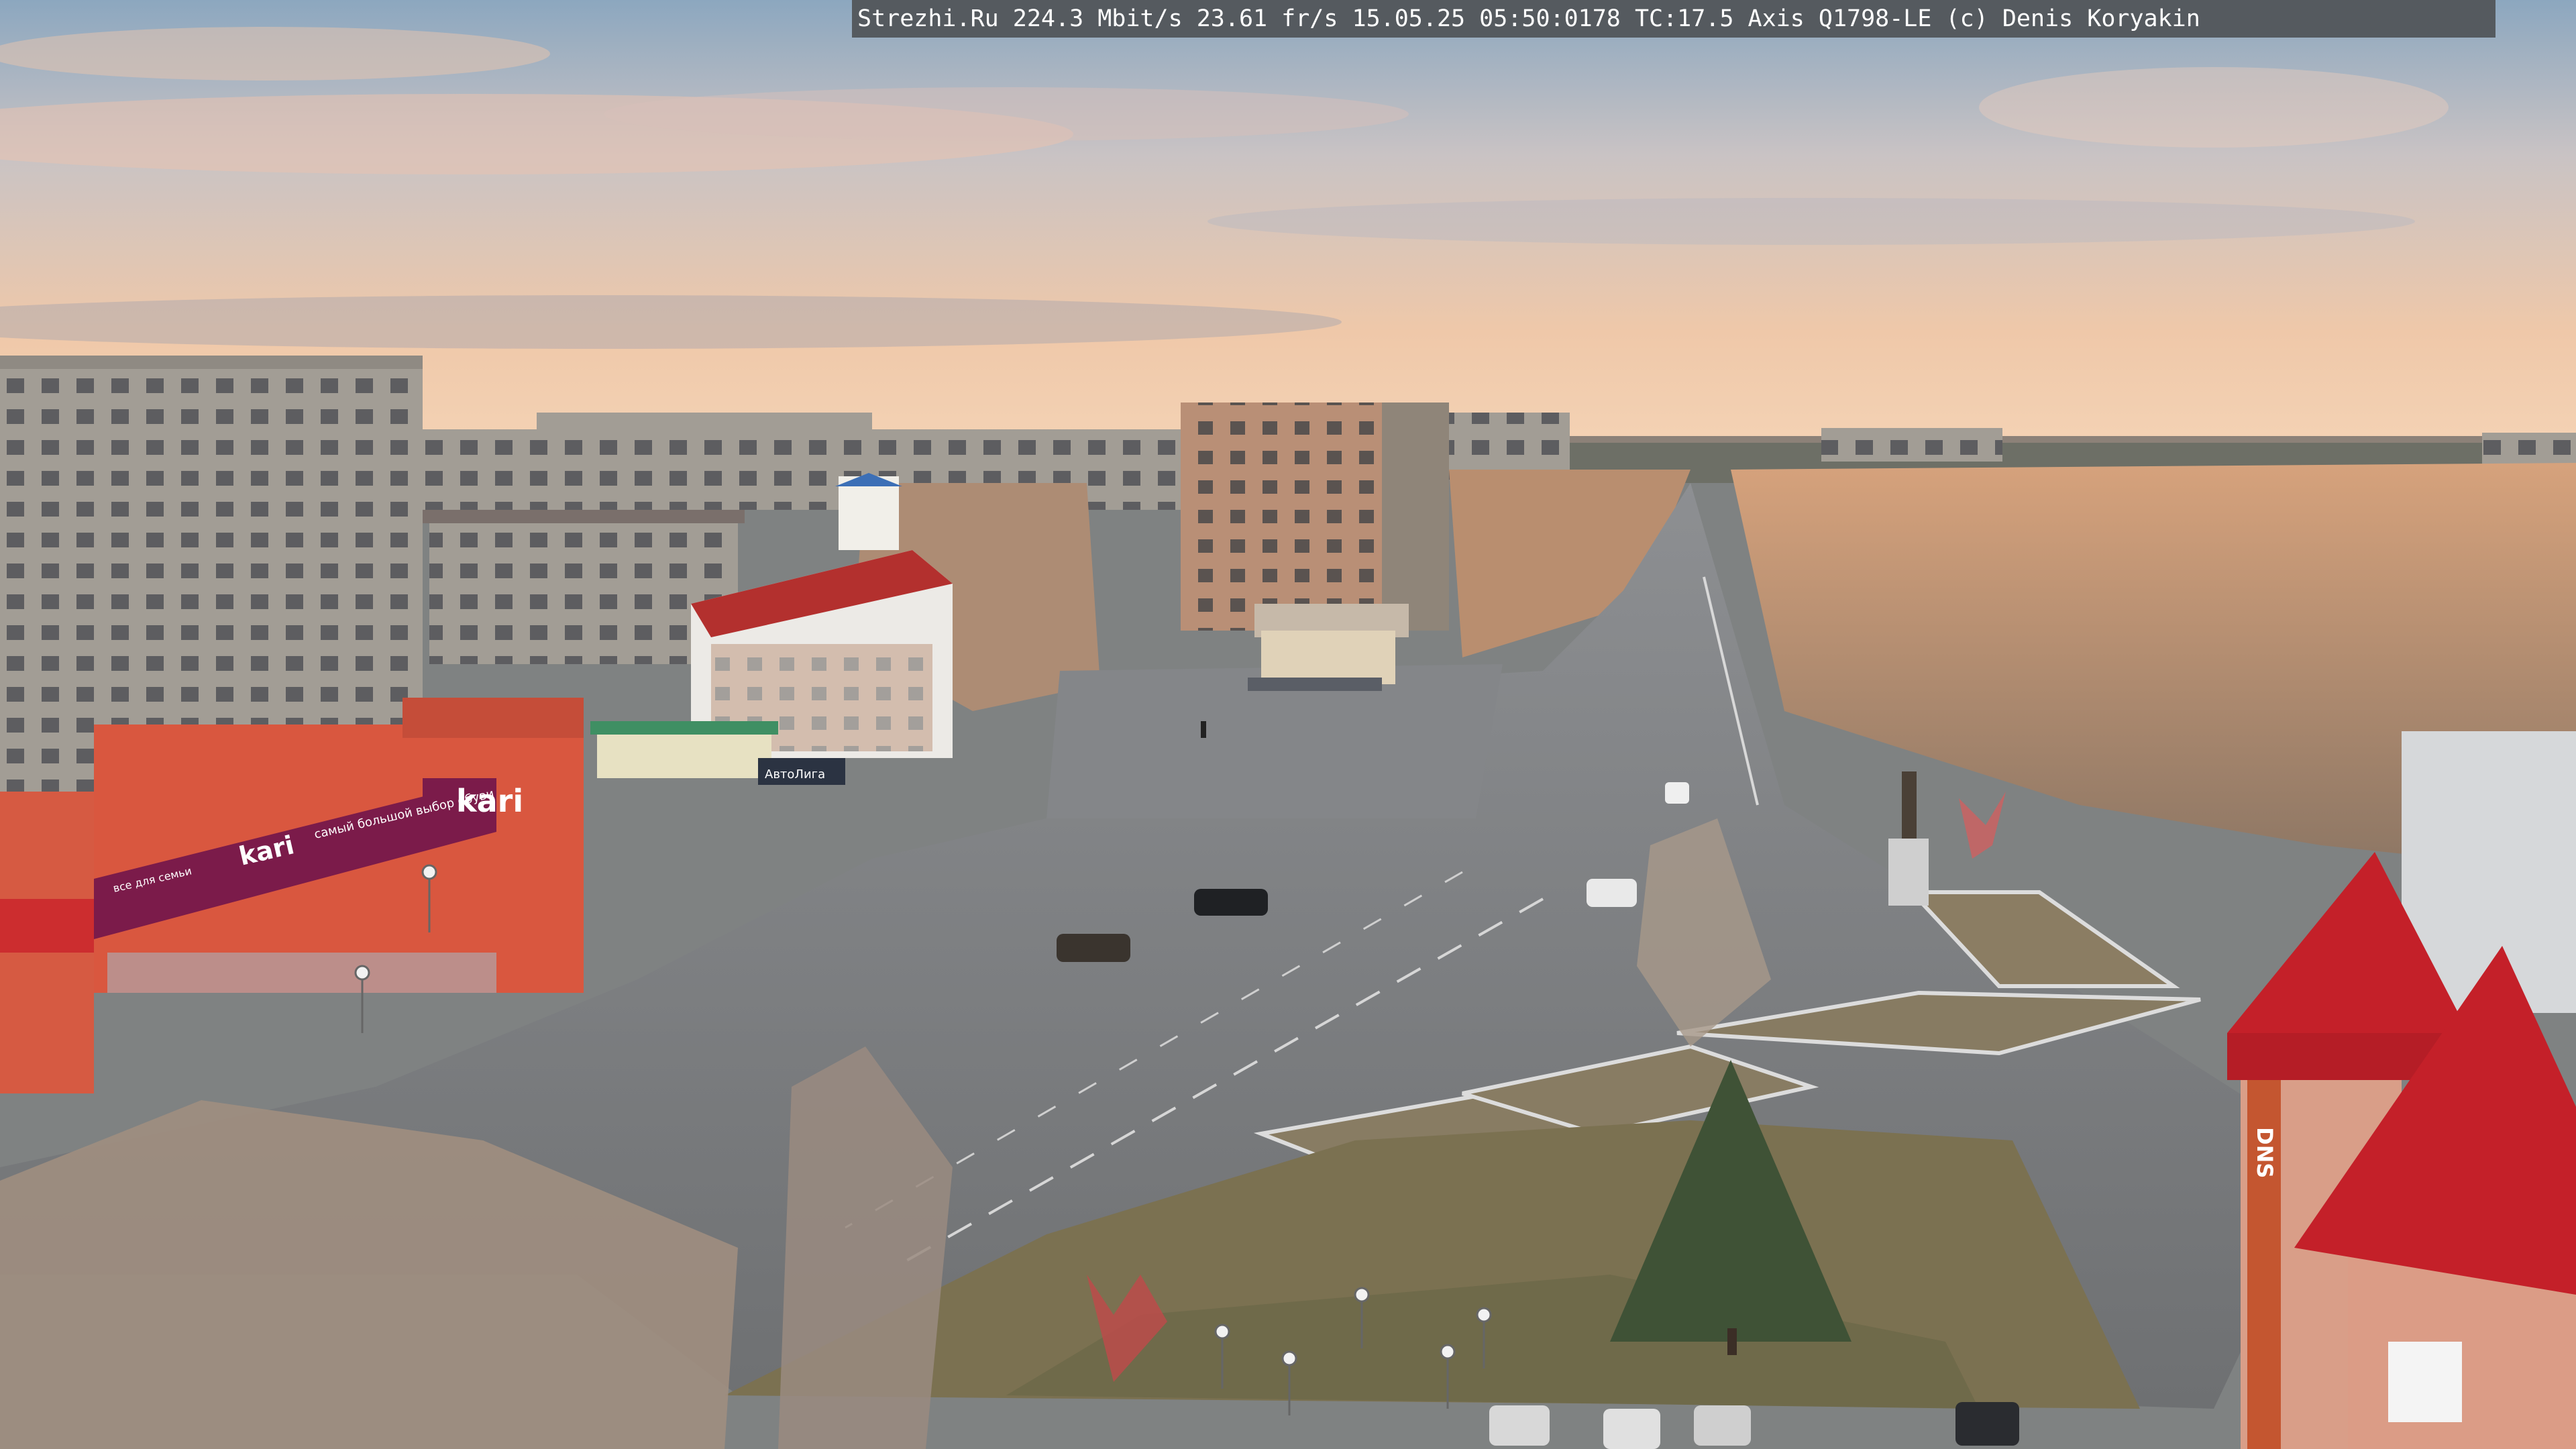 This screenshot has width=2576, height=1449. What do you see at coordinates (1677, 793) in the screenshot?
I see `car-white-distant` at bounding box center [1677, 793].